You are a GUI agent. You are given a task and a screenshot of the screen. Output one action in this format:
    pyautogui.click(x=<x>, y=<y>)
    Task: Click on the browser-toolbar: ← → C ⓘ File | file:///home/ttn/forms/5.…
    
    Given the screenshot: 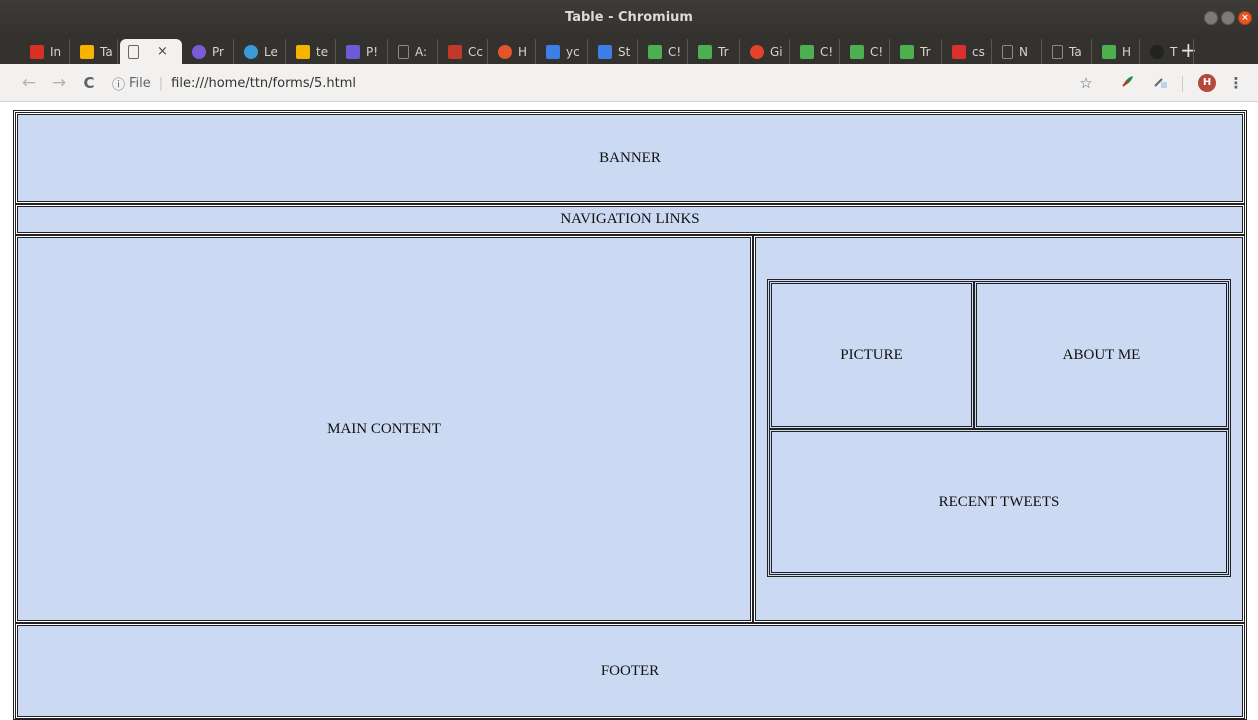 What is the action you would take?
    pyautogui.click(x=629, y=83)
    